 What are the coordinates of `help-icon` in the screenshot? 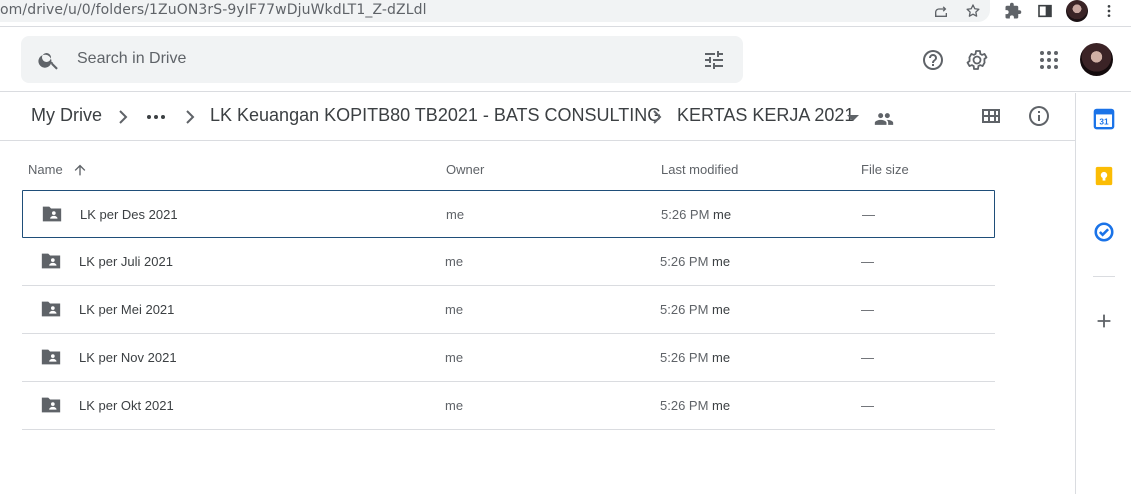 It's located at (933, 60).